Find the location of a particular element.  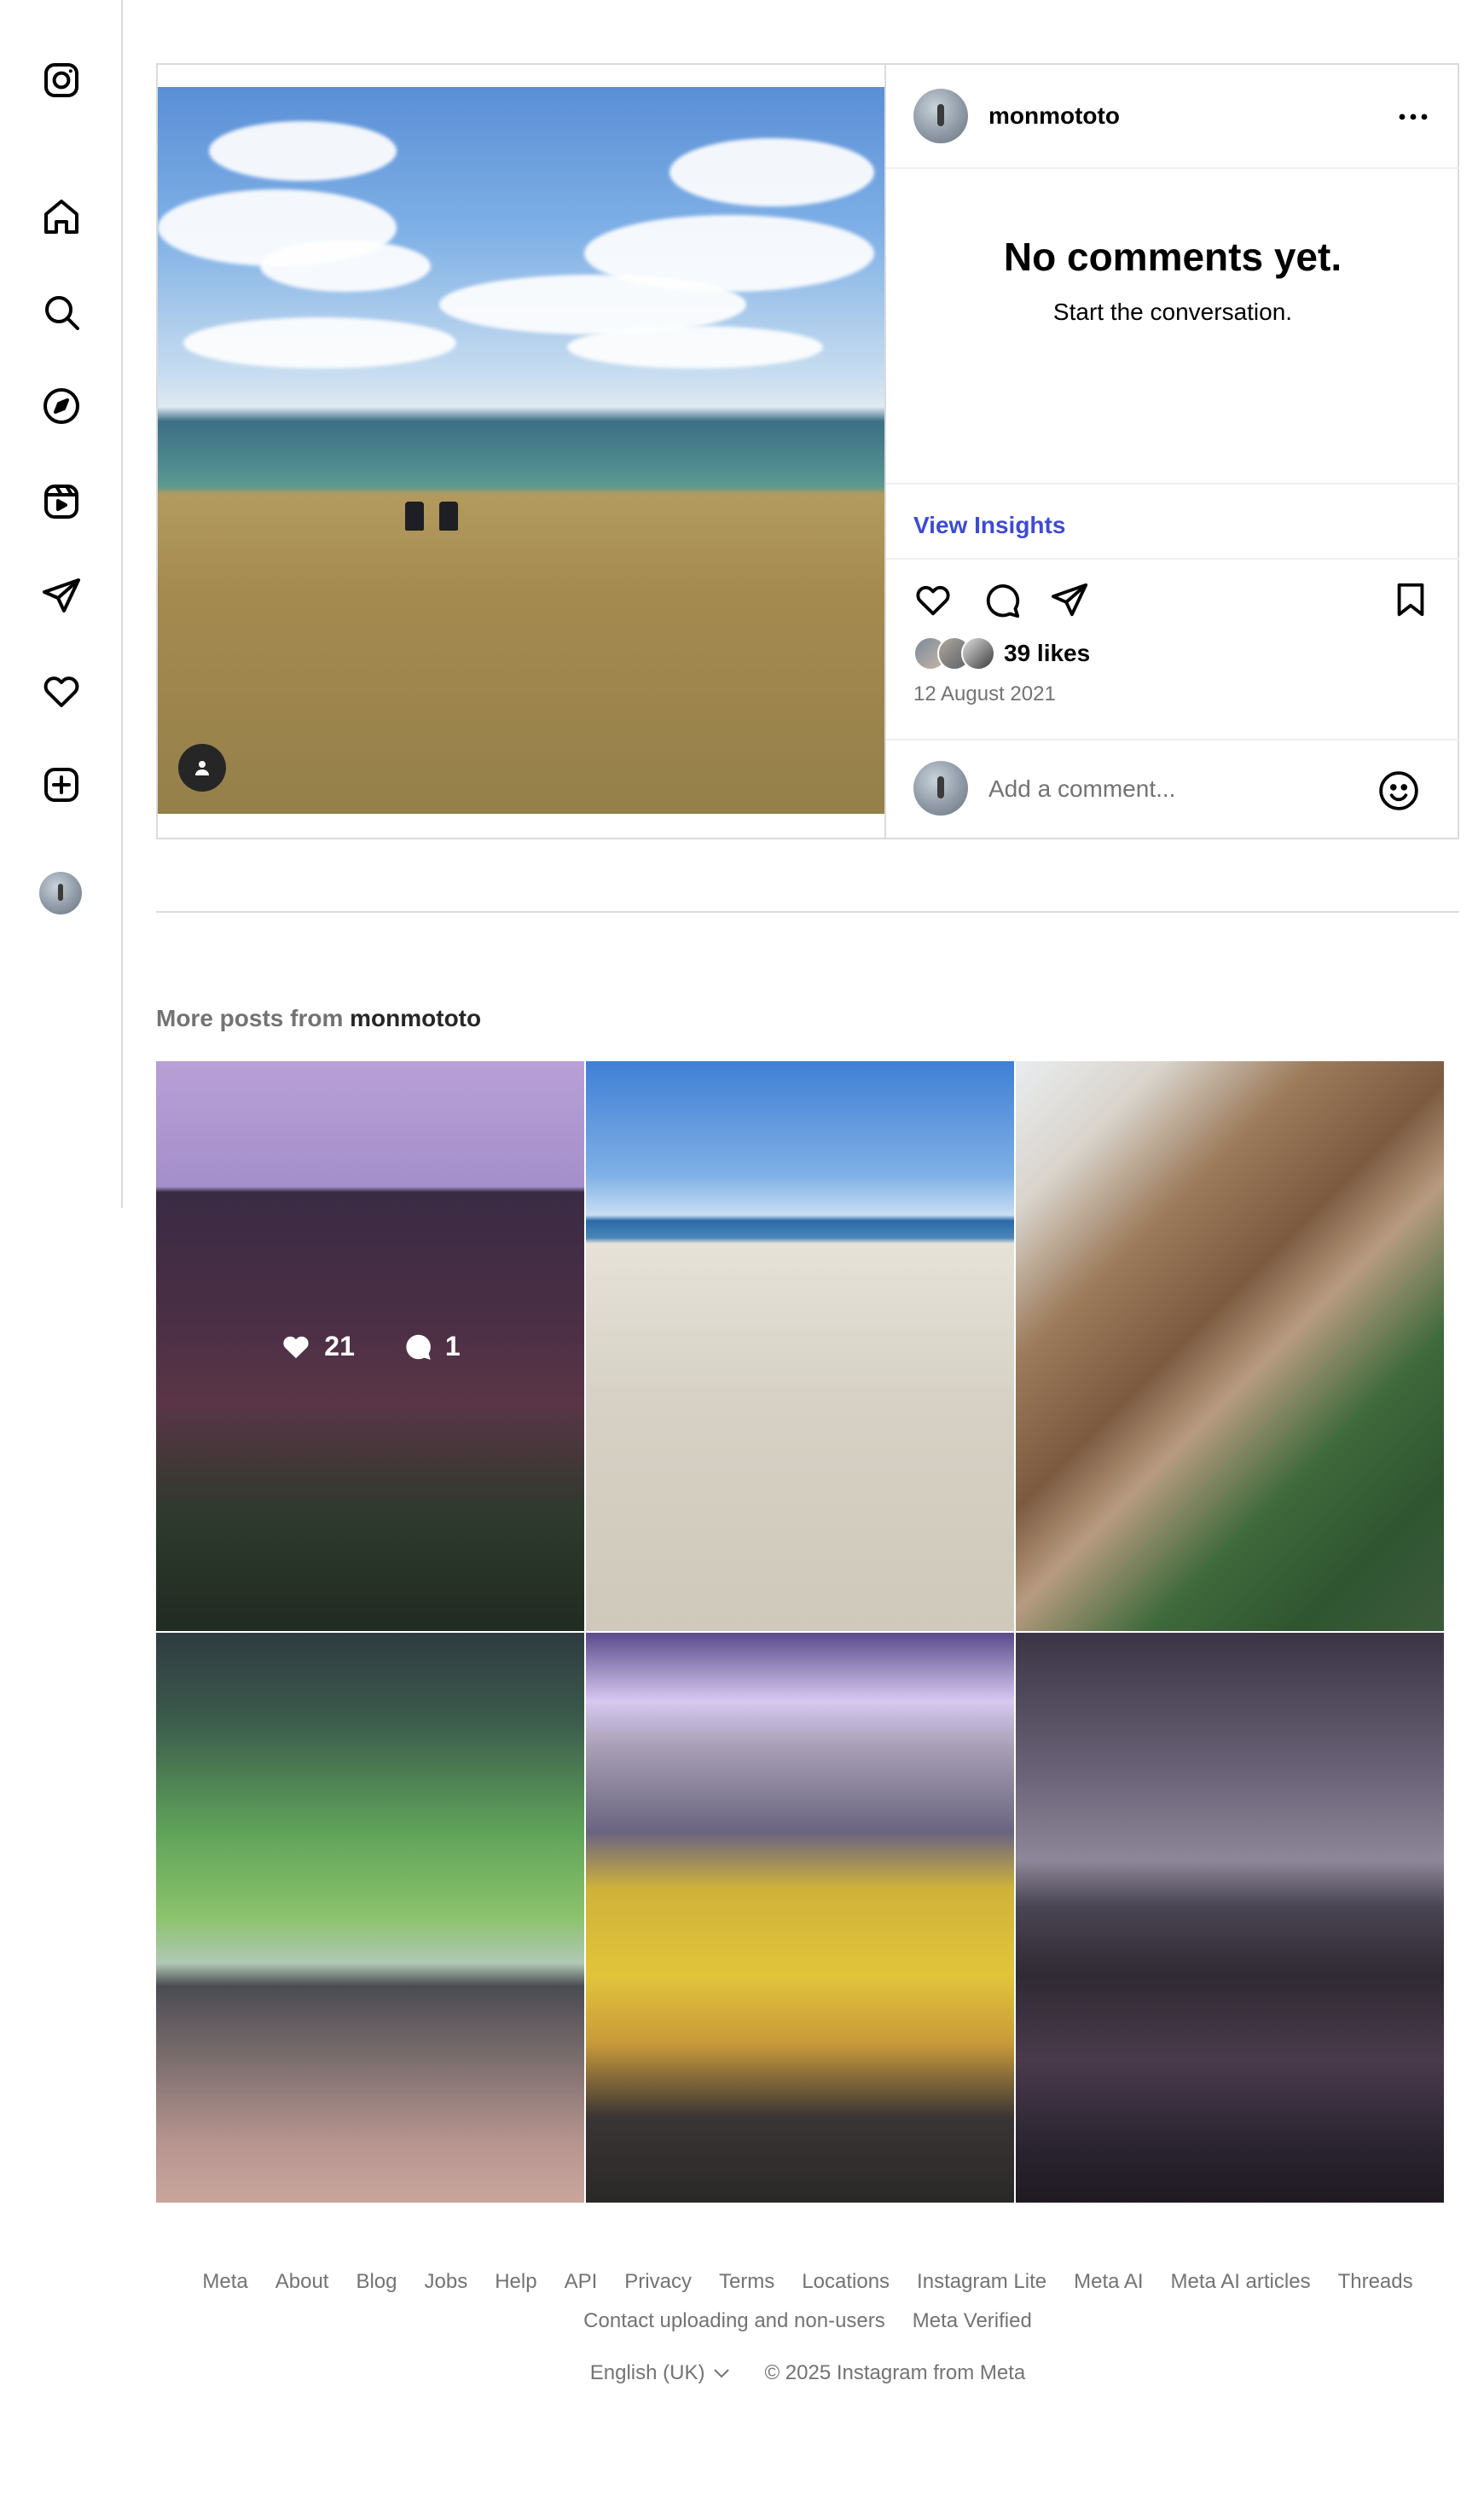

footer-link: API is located at coordinates (581, 2282).